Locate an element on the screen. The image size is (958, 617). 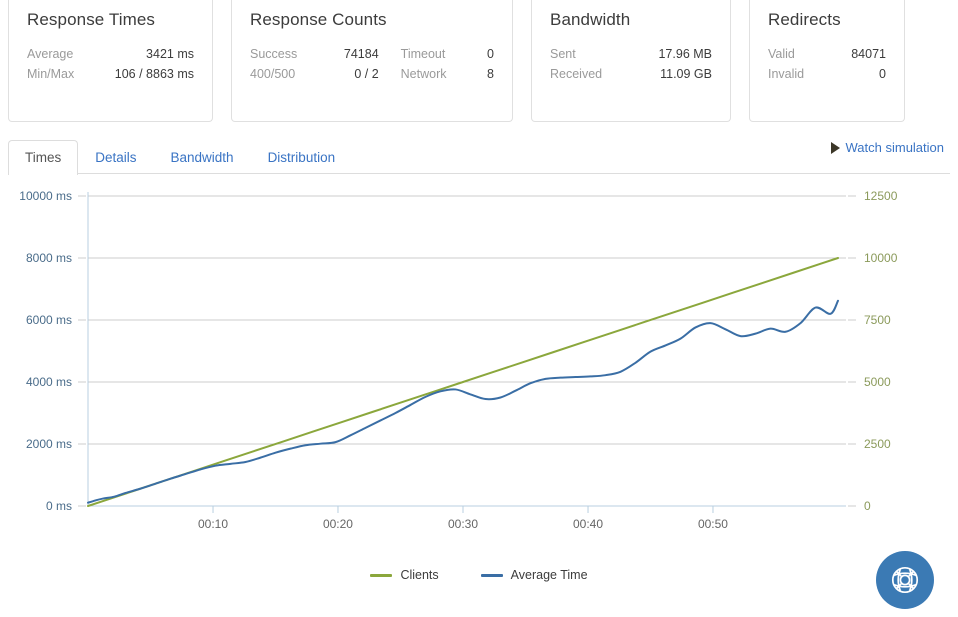
stat-table: Valid 84071 Invalid 0 is located at coordinates (827, 64).